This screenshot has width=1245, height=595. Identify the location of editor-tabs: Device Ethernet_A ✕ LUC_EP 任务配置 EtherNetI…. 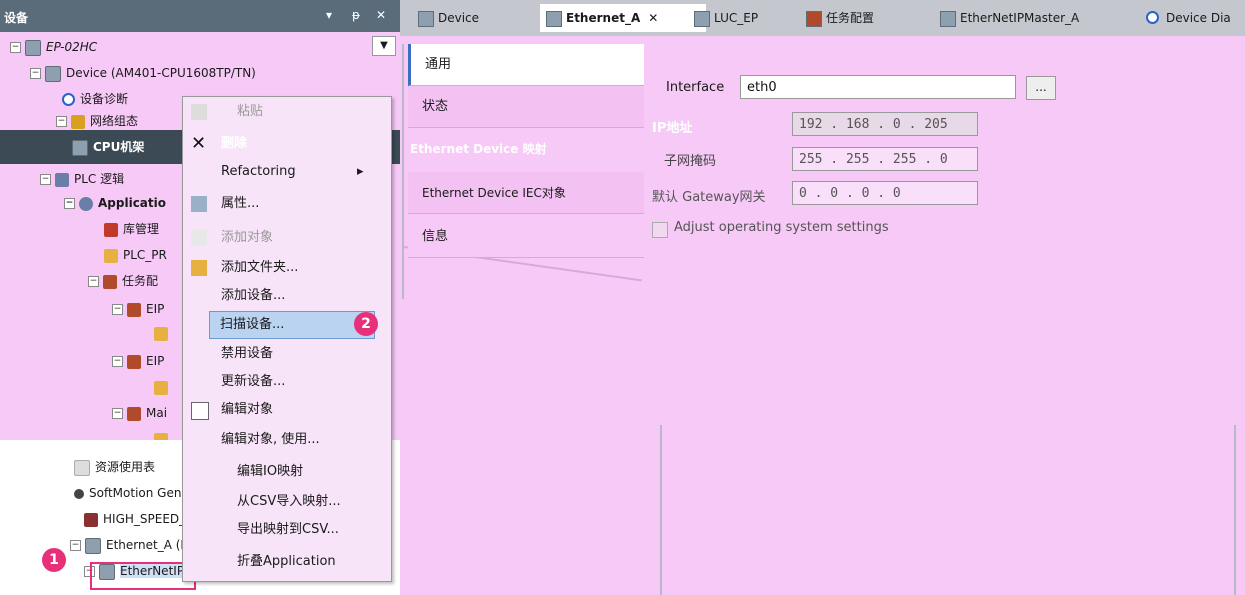
(822, 18).